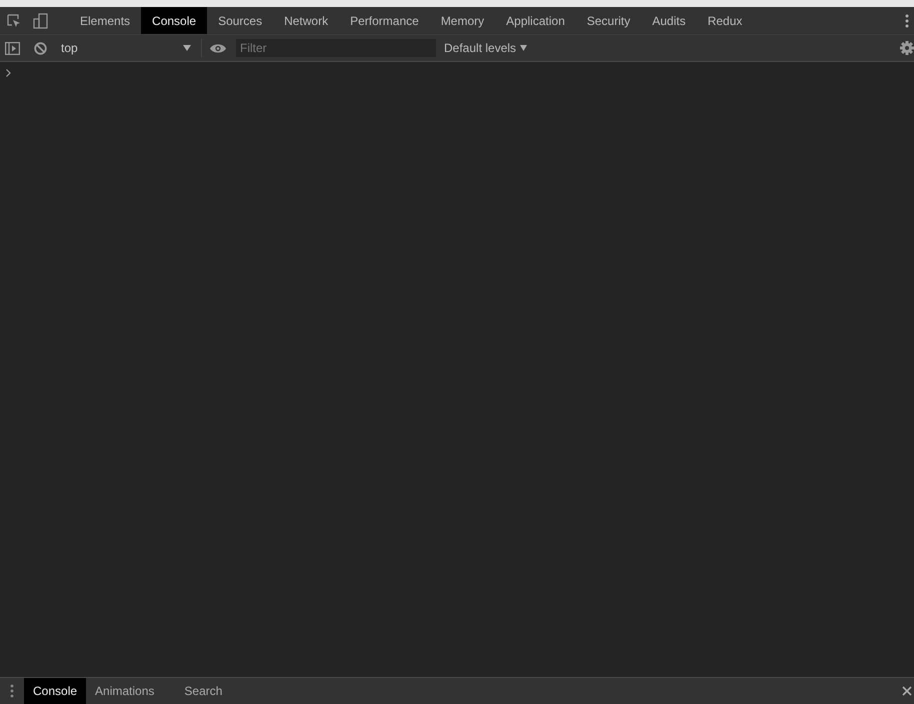 This screenshot has height=704, width=914. Describe the element at coordinates (174, 20) in the screenshot. I see `panel-tab: Console` at that location.